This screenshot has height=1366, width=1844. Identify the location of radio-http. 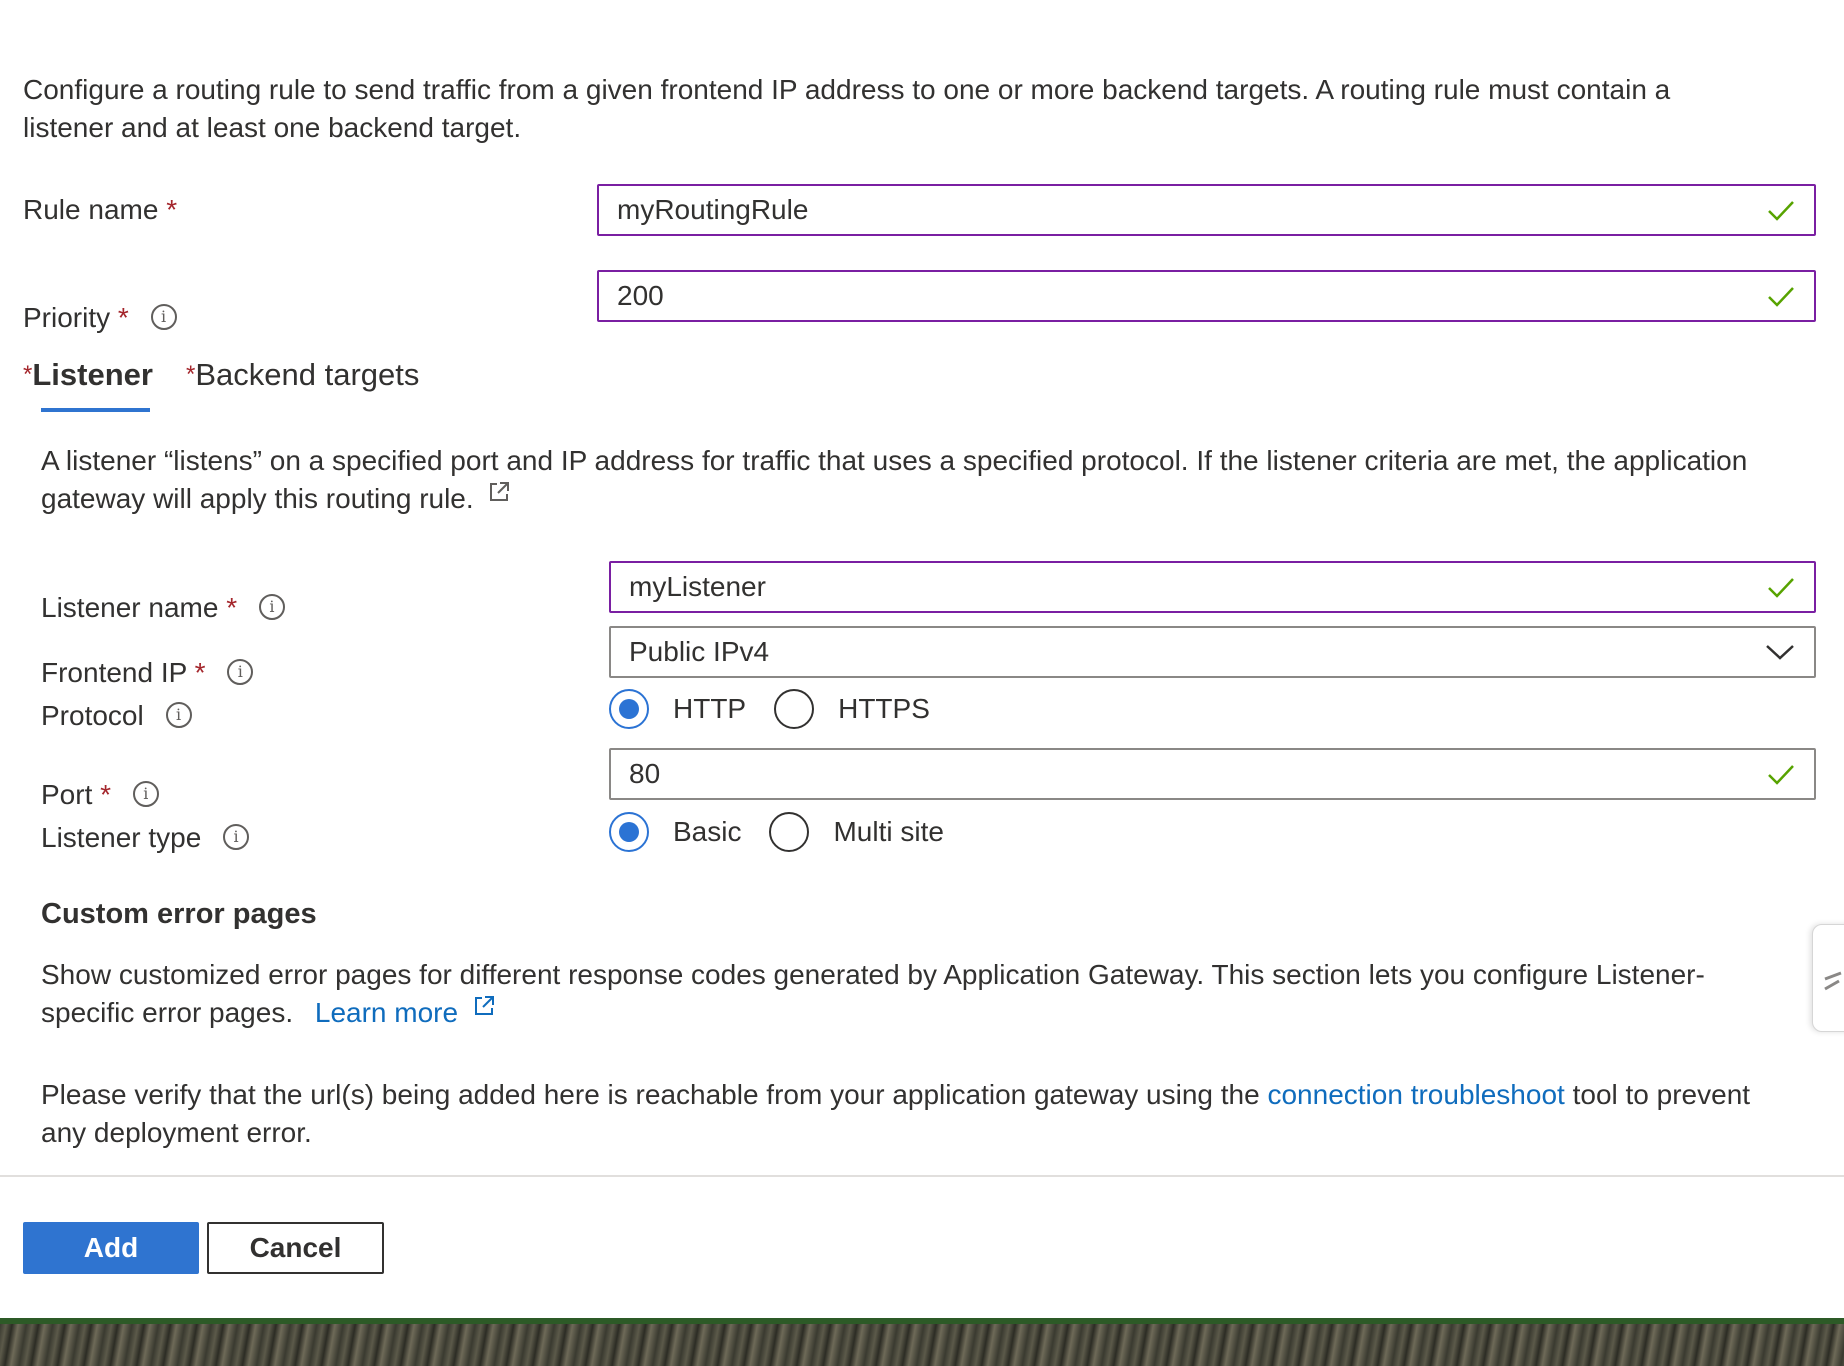
(629, 709).